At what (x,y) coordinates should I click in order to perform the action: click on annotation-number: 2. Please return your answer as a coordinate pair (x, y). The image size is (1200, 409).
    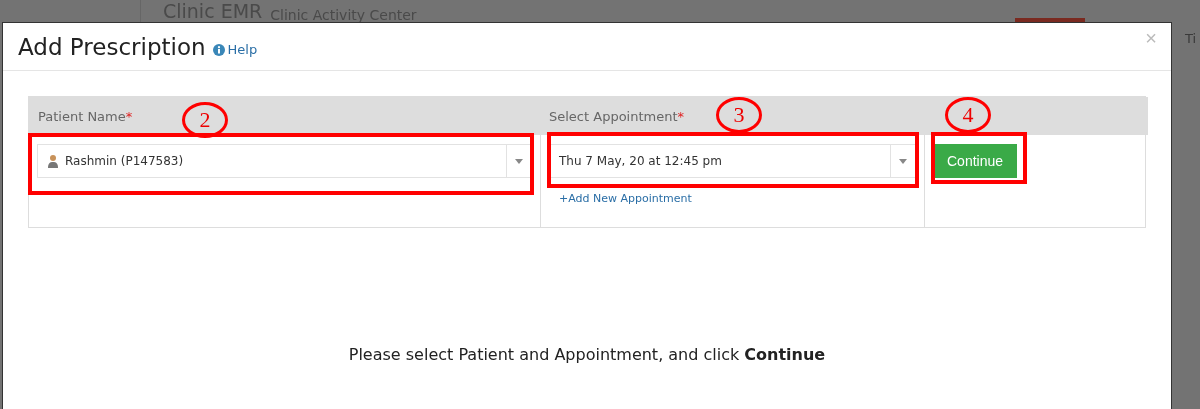
    Looking at the image, I should click on (205, 120).